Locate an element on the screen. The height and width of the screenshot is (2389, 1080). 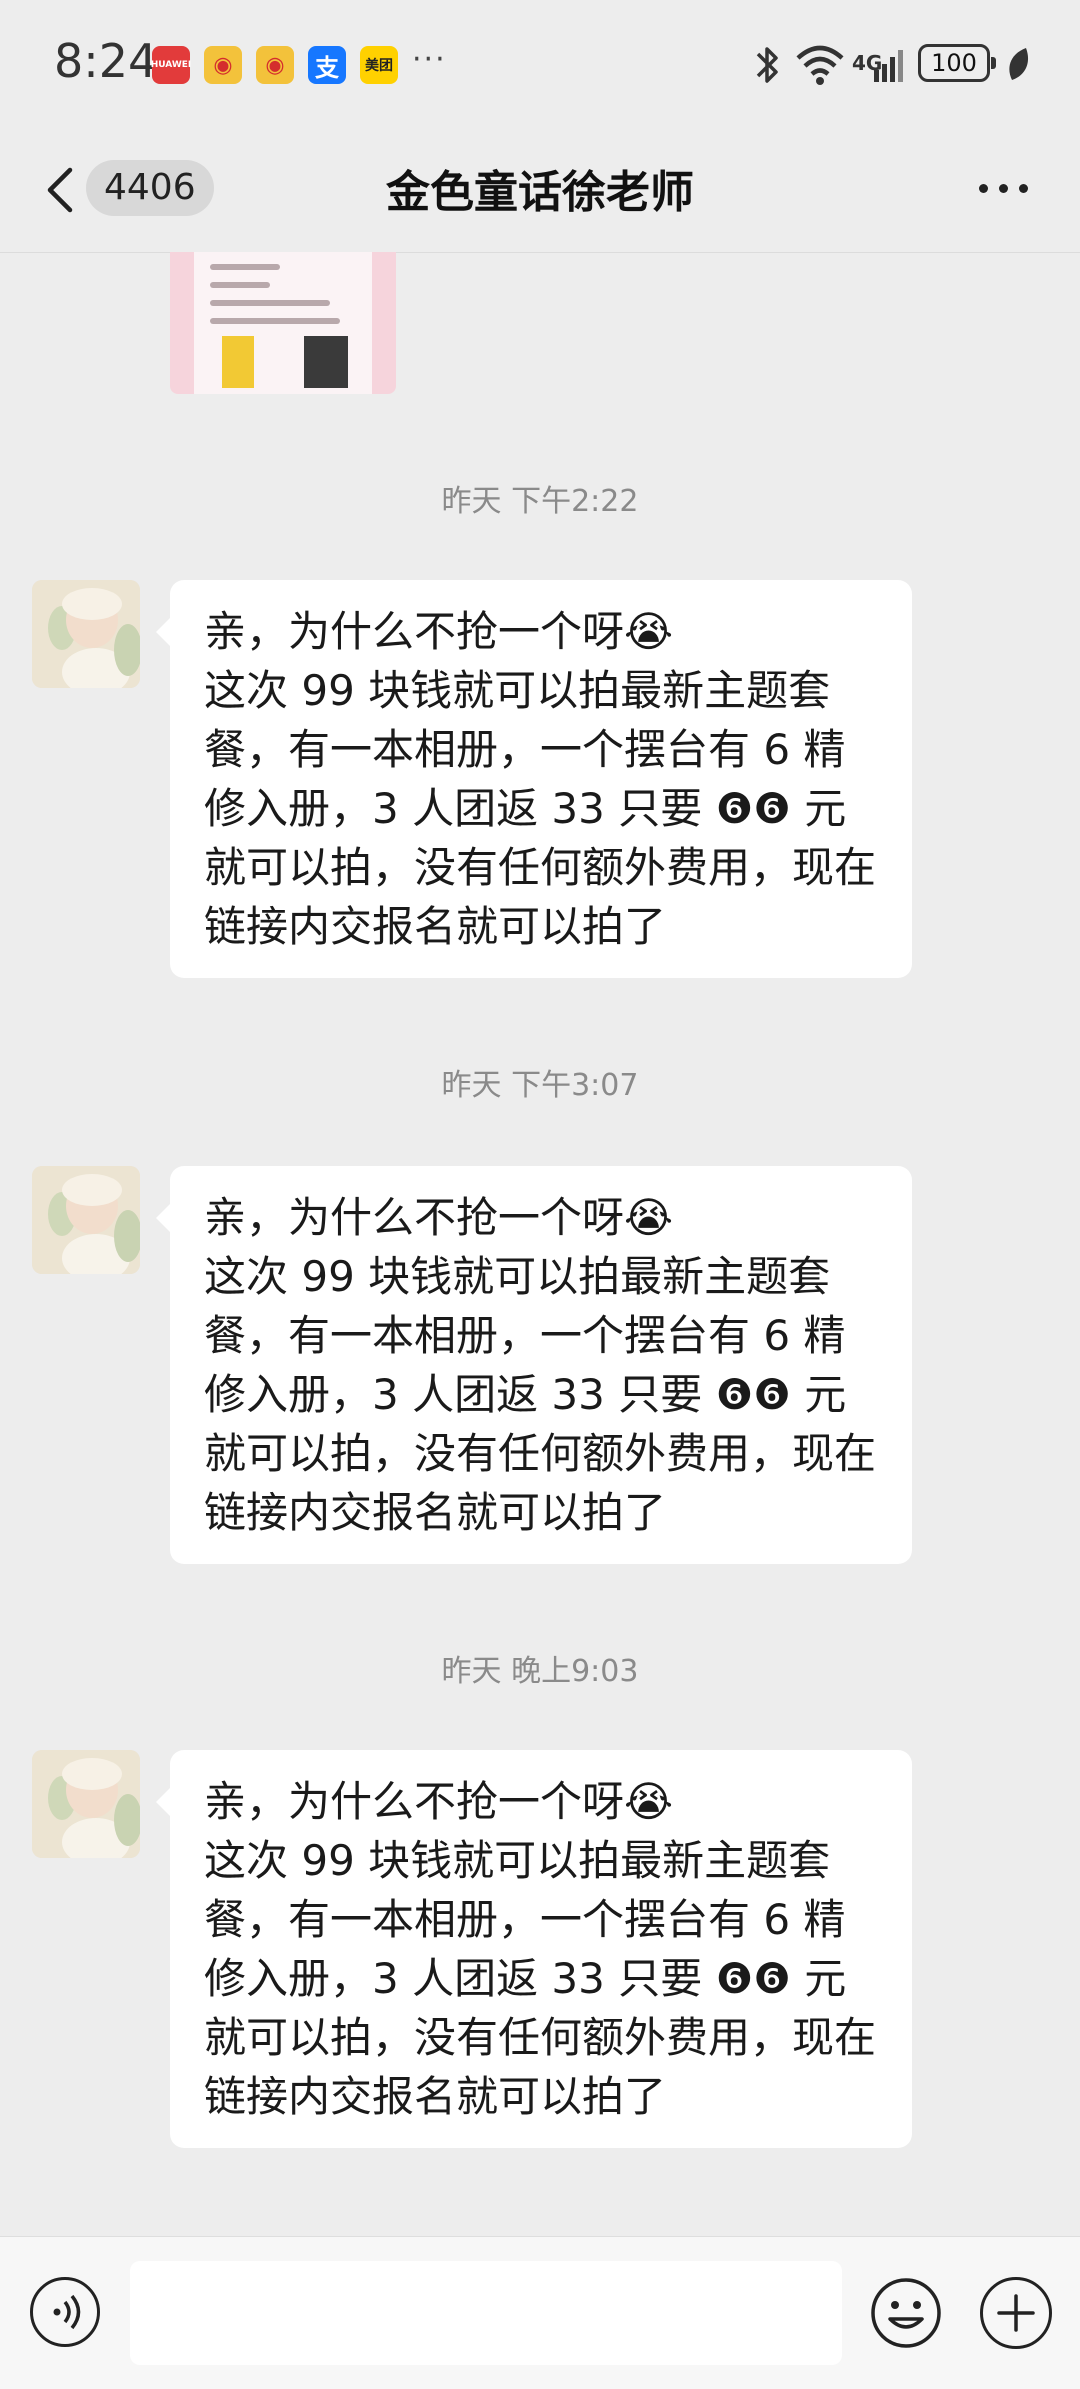
huawei-icon: HUAWEI is located at coordinates (171, 65).